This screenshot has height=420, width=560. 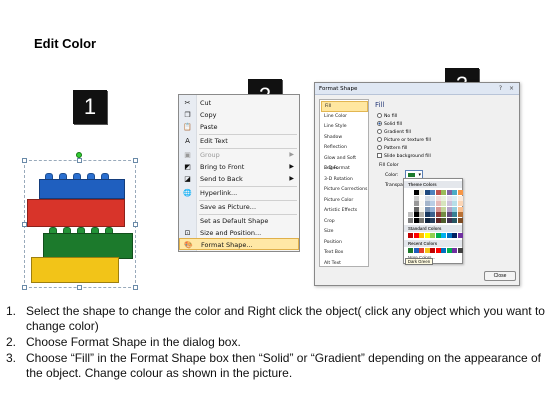 I want to click on nav-3d-rotation: 3-D Rotation, so click(x=344, y=180).